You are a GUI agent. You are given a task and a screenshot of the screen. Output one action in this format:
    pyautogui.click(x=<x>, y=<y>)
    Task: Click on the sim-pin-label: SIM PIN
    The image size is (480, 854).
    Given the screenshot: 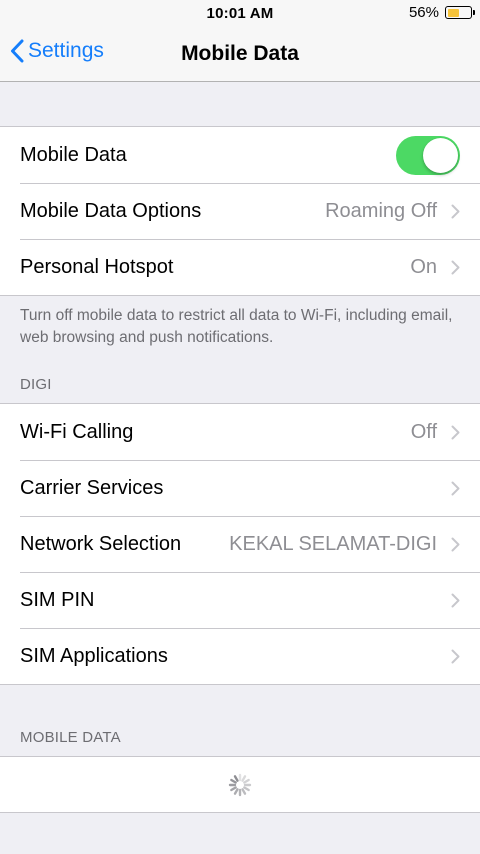 What is the action you would take?
    pyautogui.click(x=57, y=599)
    